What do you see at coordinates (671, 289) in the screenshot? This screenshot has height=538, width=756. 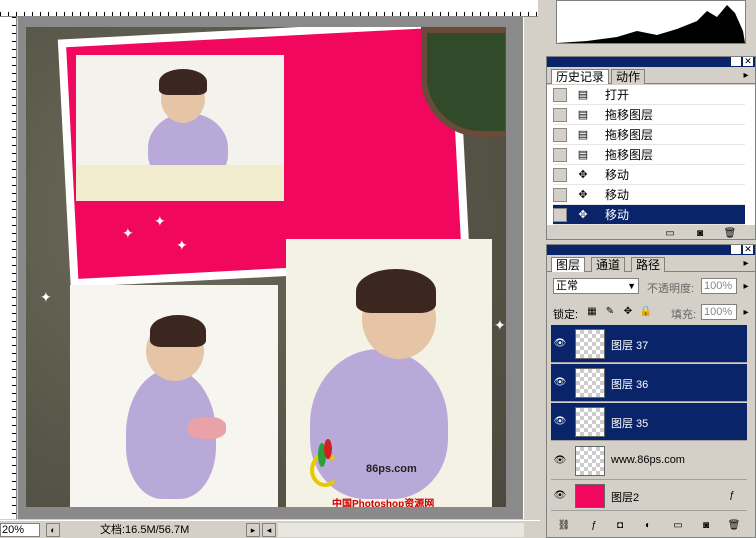 I see `opacity-label: 不透明度:` at bounding box center [671, 289].